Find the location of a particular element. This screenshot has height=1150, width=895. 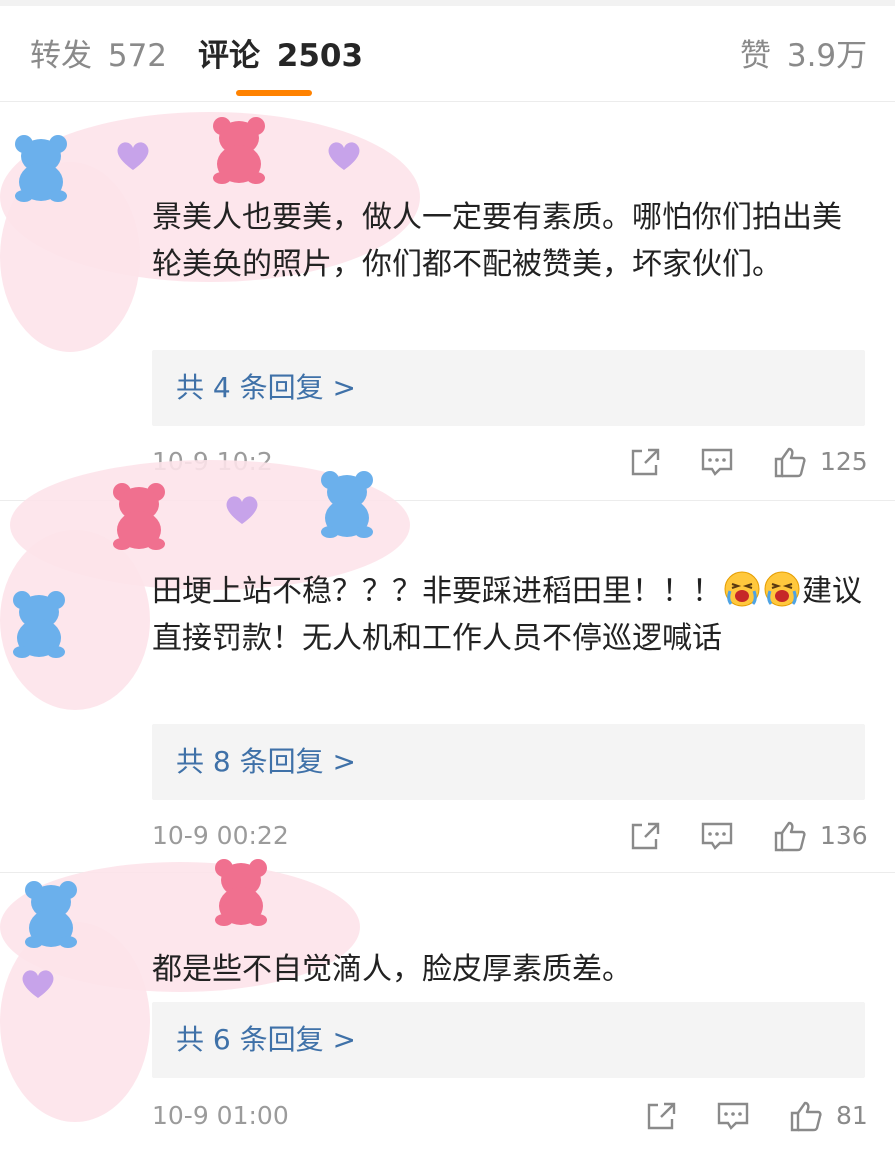

comment-time: 10-9 01:00 is located at coordinates (220, 1115).